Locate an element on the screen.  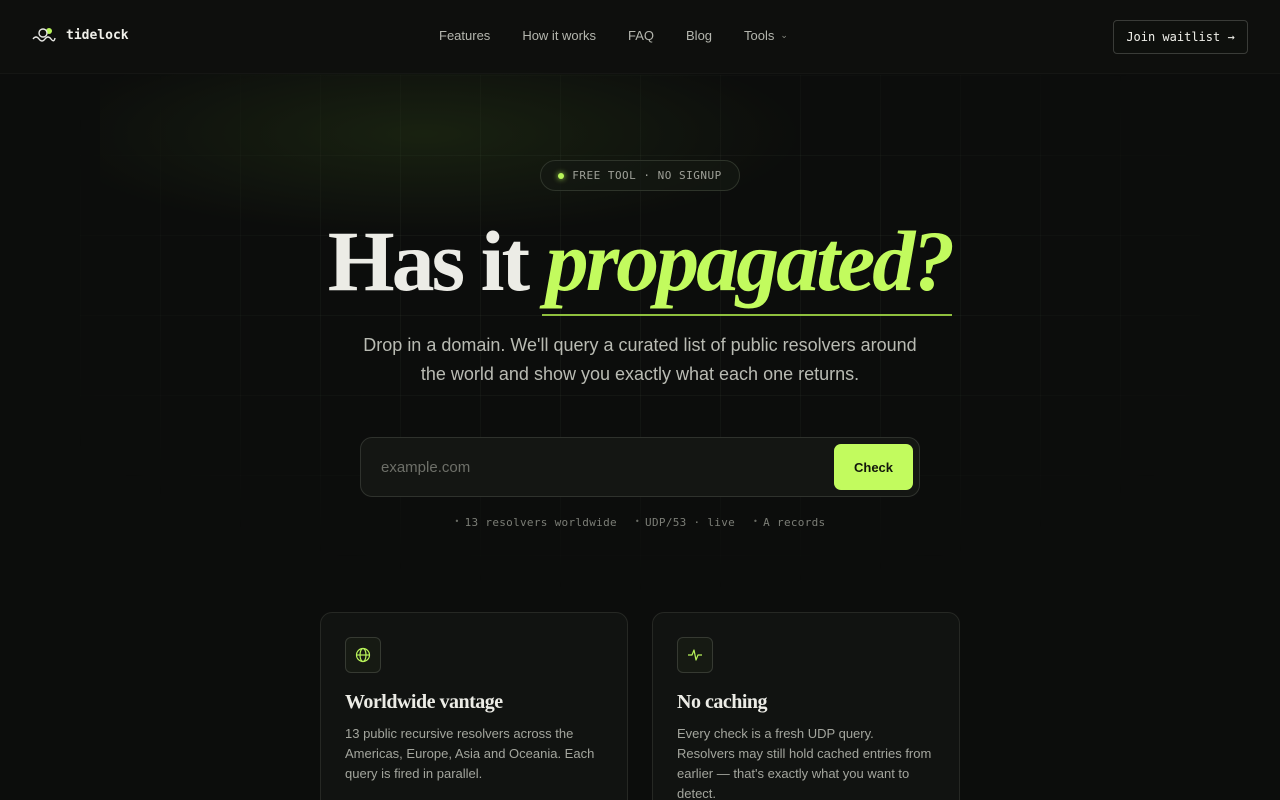
hero-headline: Has it propagated? is located at coordinates (640, 264).